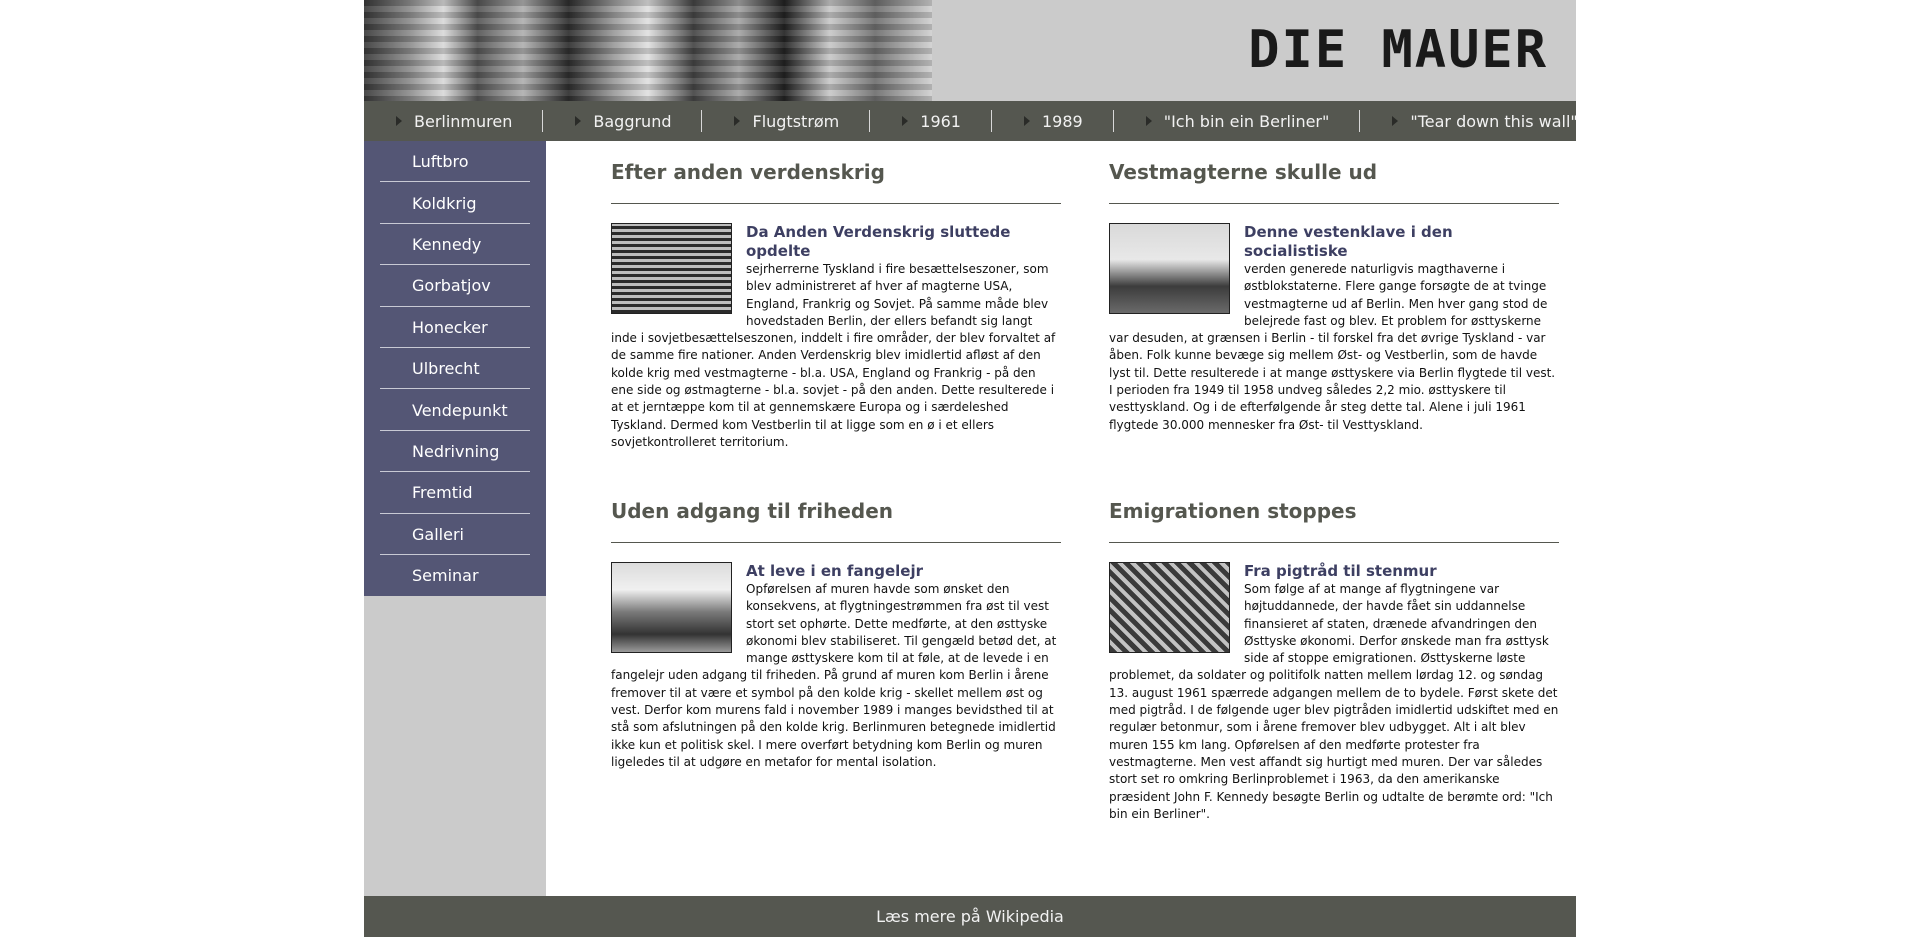 The image size is (1920, 937). What do you see at coordinates (455, 575) in the screenshot?
I see `sidebar-item-seminar: Seminar` at bounding box center [455, 575].